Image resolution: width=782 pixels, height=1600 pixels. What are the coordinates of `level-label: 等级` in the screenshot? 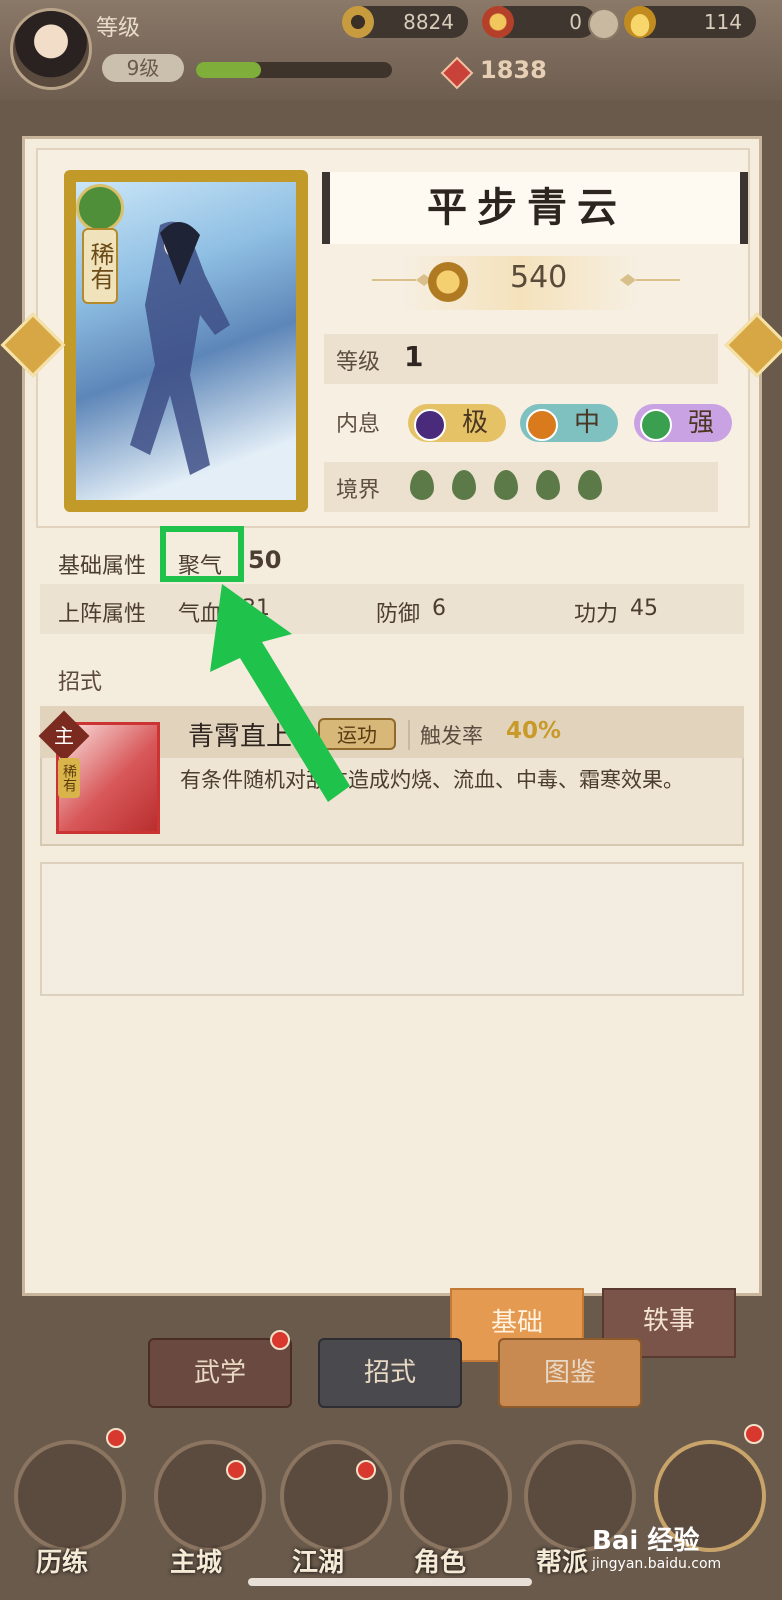 It's located at (358, 362).